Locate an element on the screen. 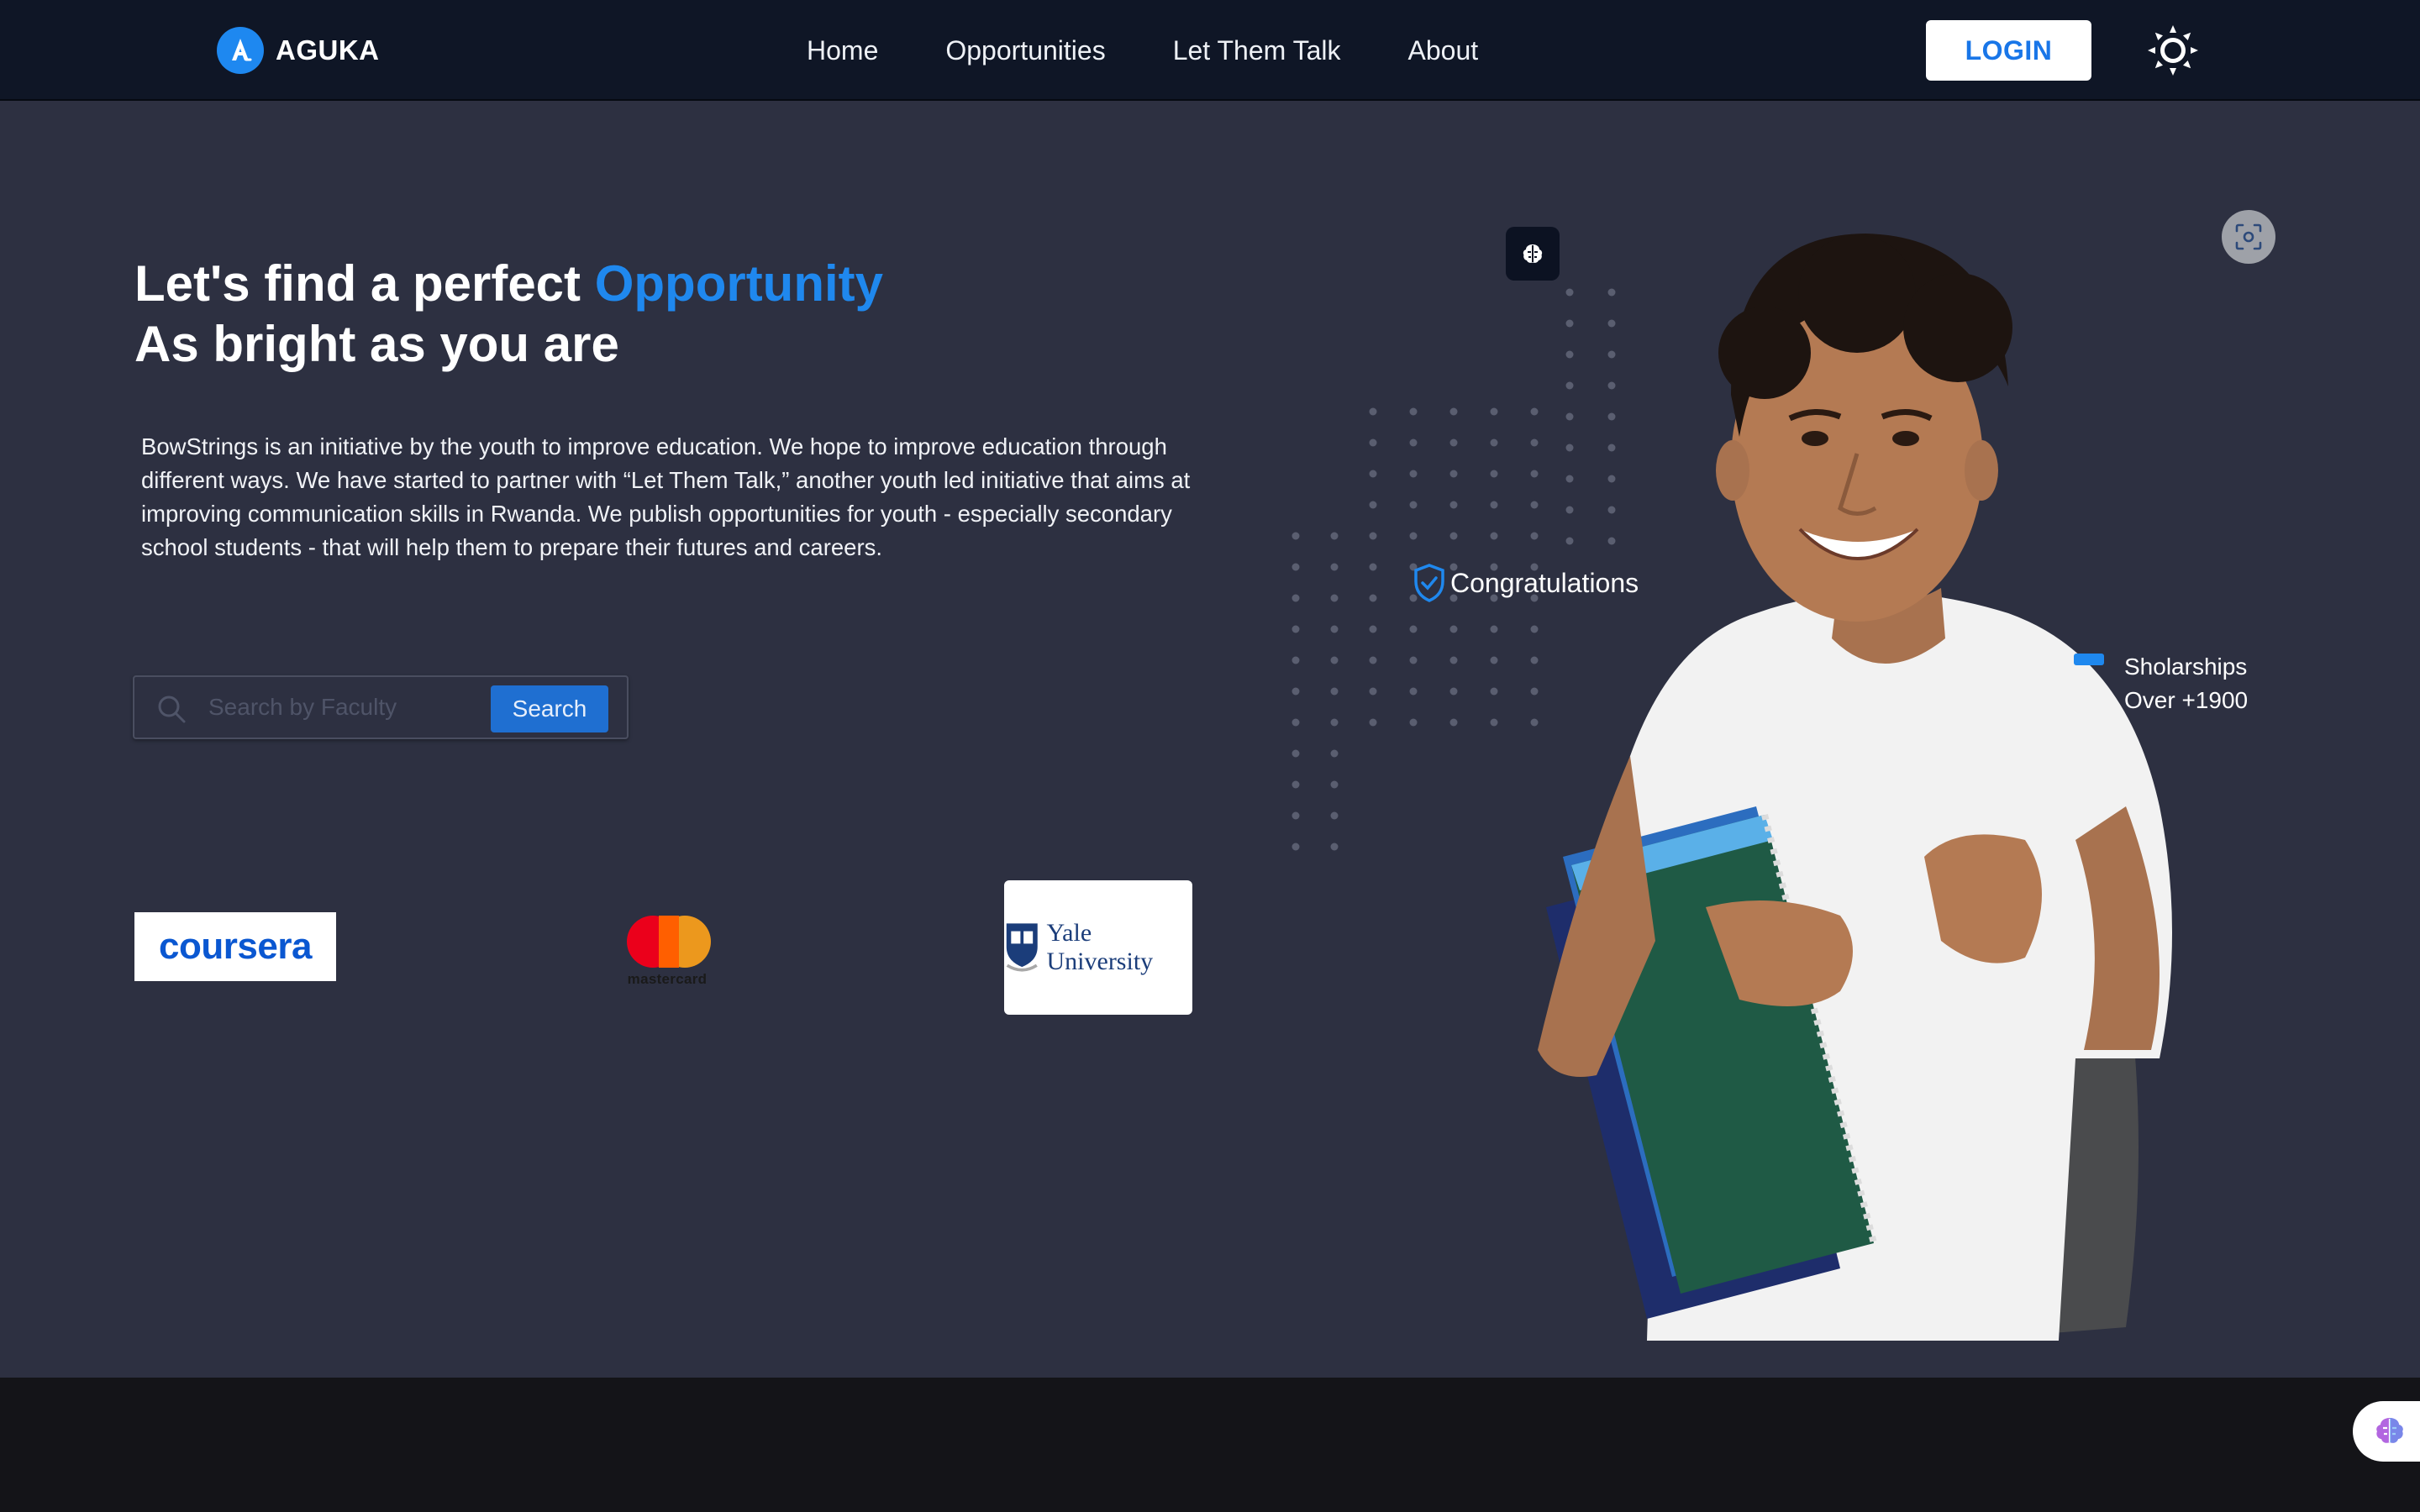 The image size is (2420, 1512). nav-links: Home Opportunities Let Them Talk About is located at coordinates (1176, 50).